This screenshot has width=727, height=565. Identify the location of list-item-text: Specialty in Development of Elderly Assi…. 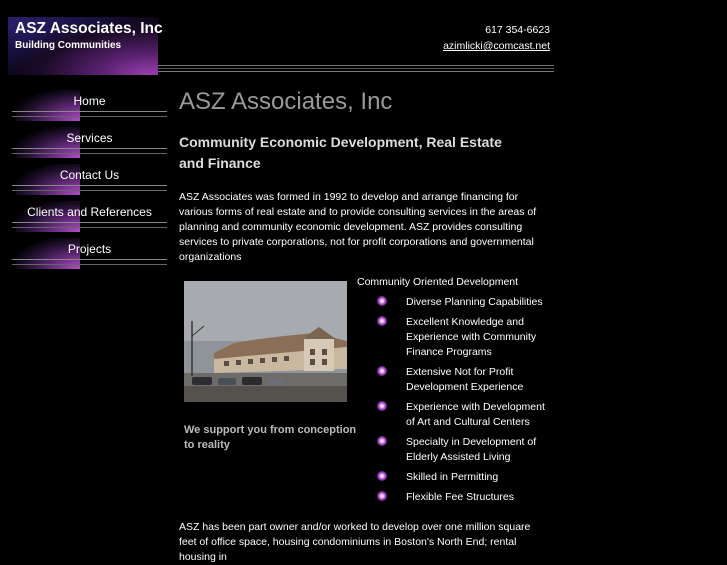
(471, 449).